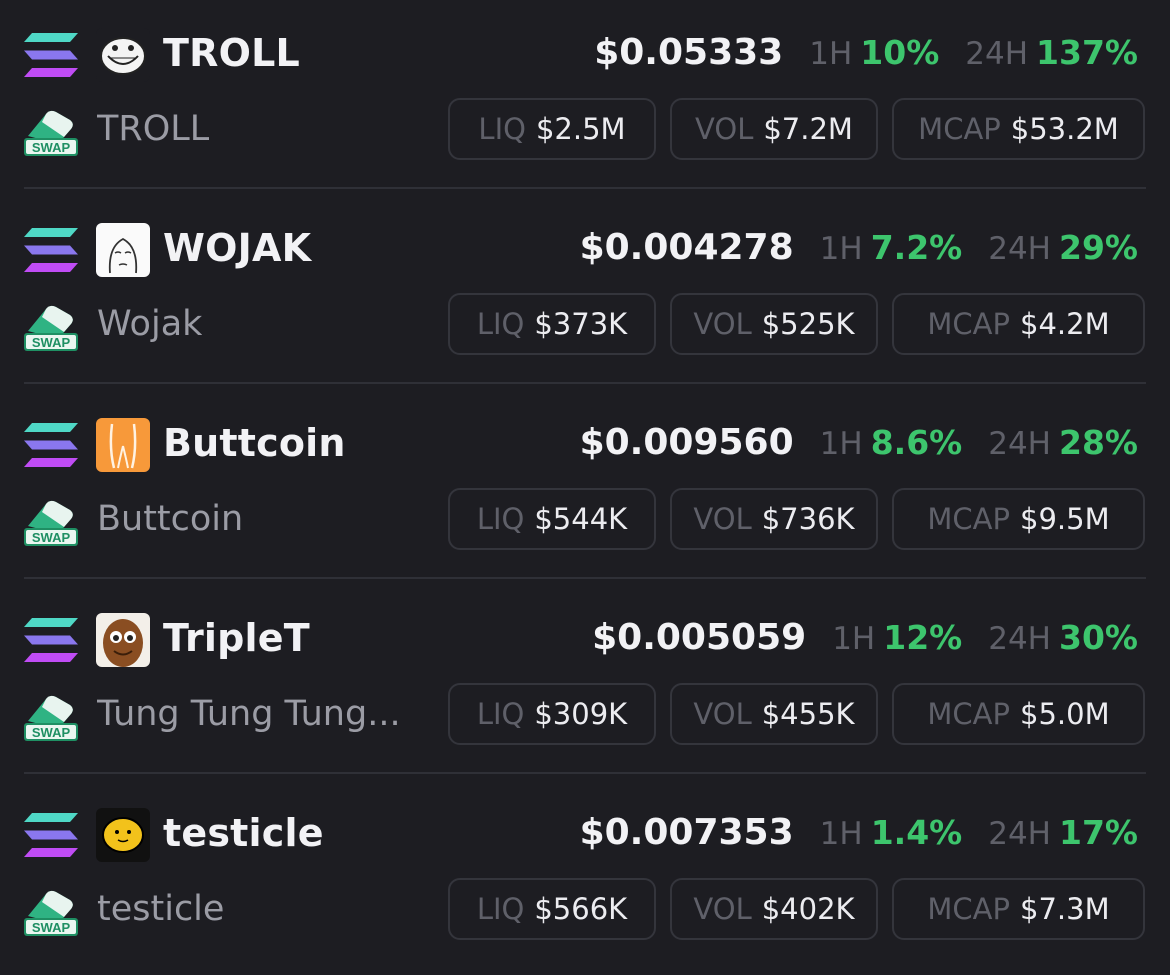 The height and width of the screenshot is (975, 1170). I want to click on token-name: TROLL, so click(153, 129).